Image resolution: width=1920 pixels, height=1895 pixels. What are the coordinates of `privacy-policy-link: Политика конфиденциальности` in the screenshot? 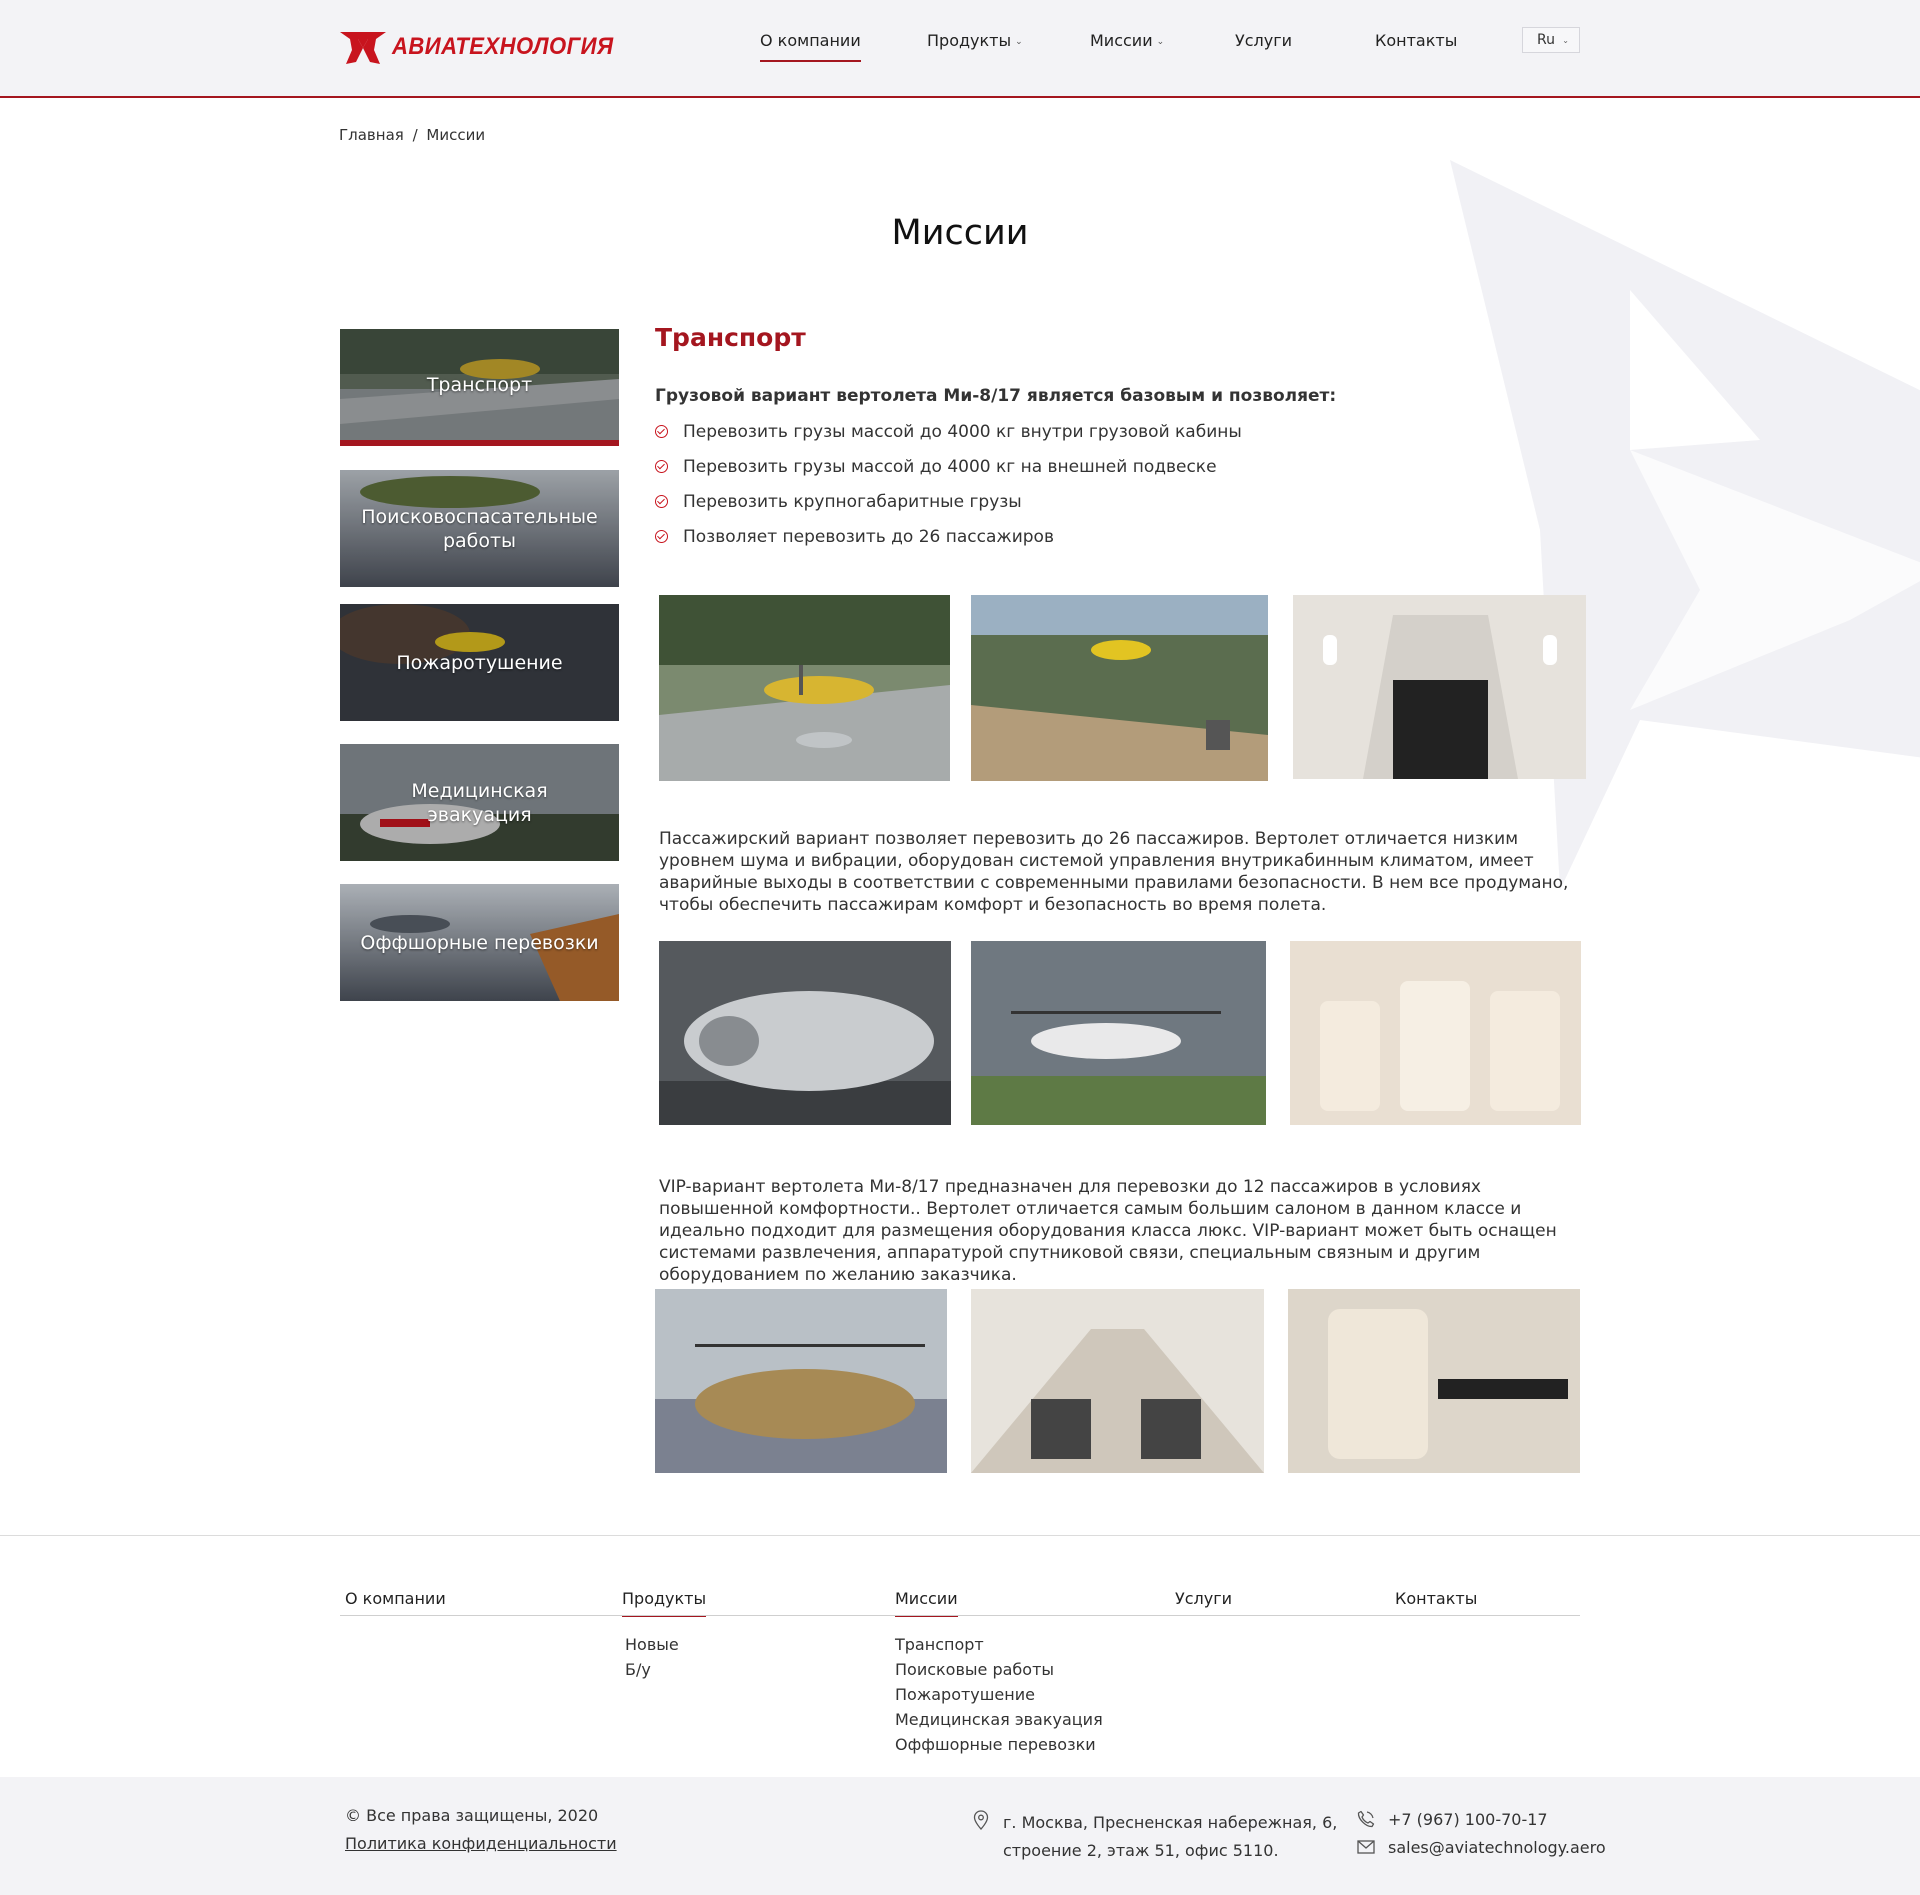 It's located at (481, 1843).